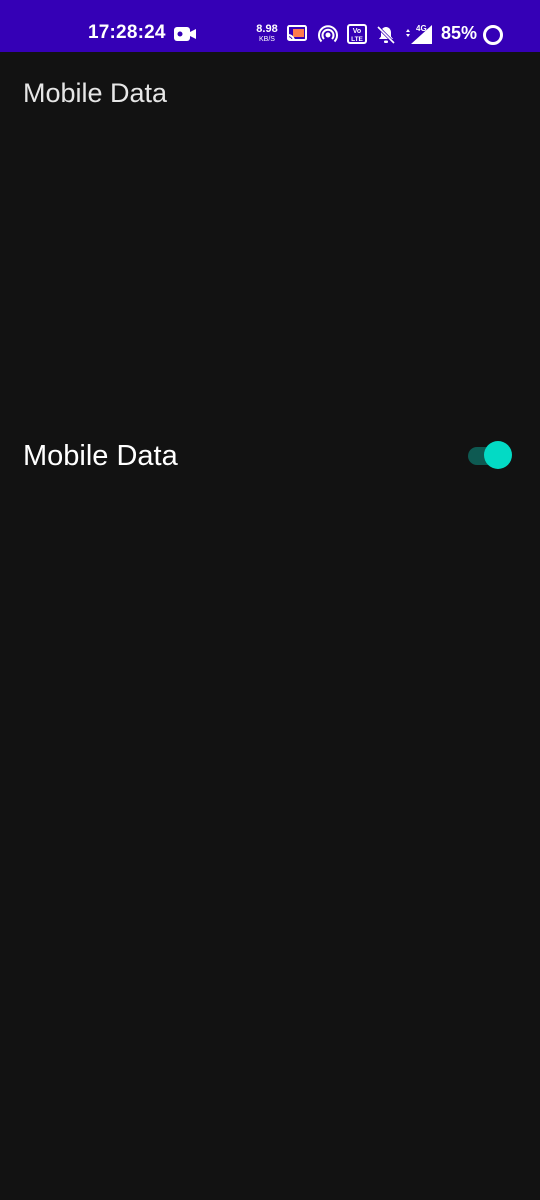  I want to click on status-bar: 17:28:24 8.98 KB/S Vo LTE 4G 85%, so click(270, 26).